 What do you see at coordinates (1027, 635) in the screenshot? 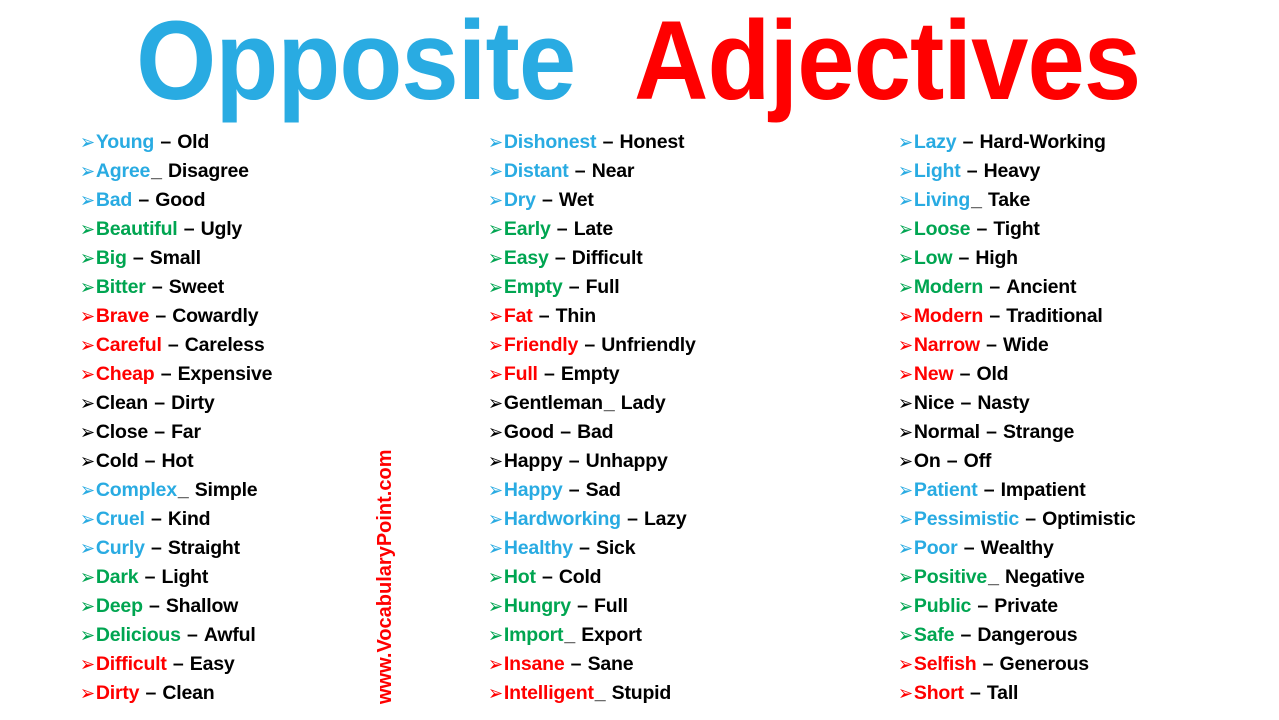
I see `opposite-word: Dangerous` at bounding box center [1027, 635].